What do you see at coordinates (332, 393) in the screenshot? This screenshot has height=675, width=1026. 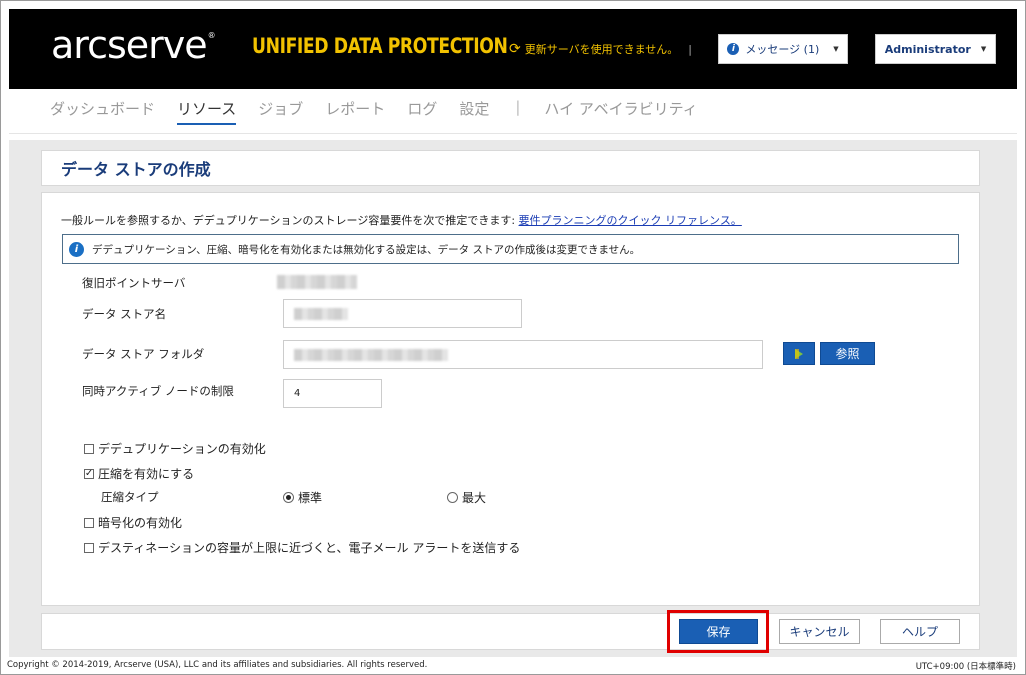 I see `concurrent-nodes-input: 4` at bounding box center [332, 393].